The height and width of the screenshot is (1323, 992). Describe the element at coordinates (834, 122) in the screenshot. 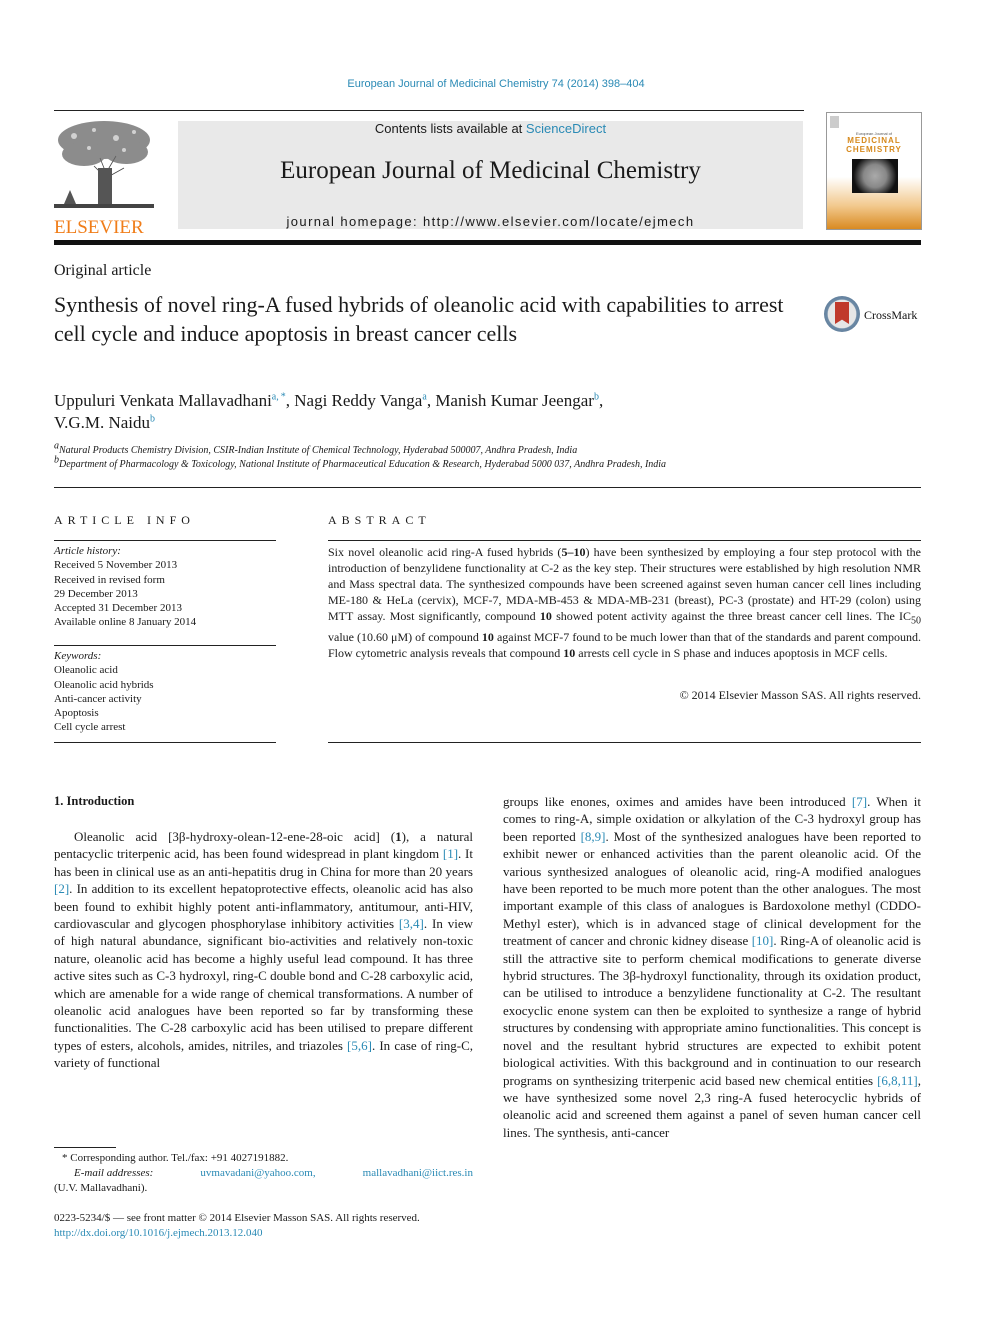

I see `cover-publisher-icon` at that location.